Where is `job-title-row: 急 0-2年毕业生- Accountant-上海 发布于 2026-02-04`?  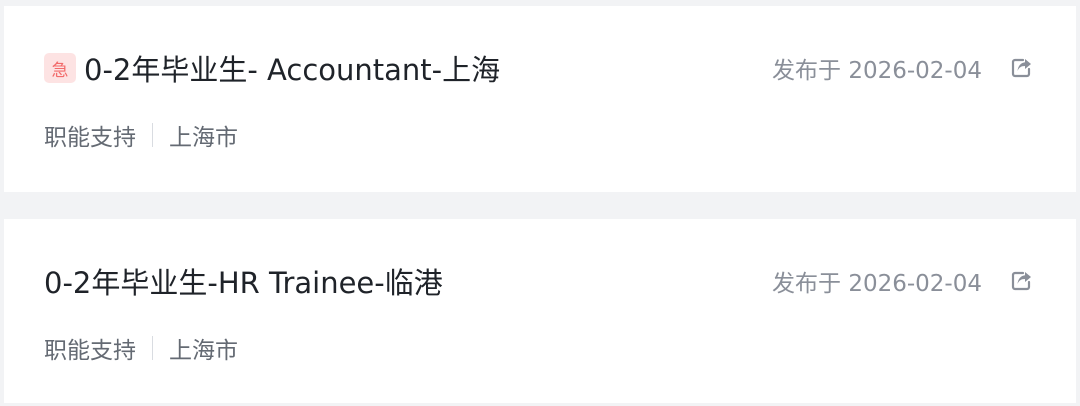
job-title-row: 急 0-2年毕业生- Accountant-上海 发布于 2026-02-04 is located at coordinates (540, 68).